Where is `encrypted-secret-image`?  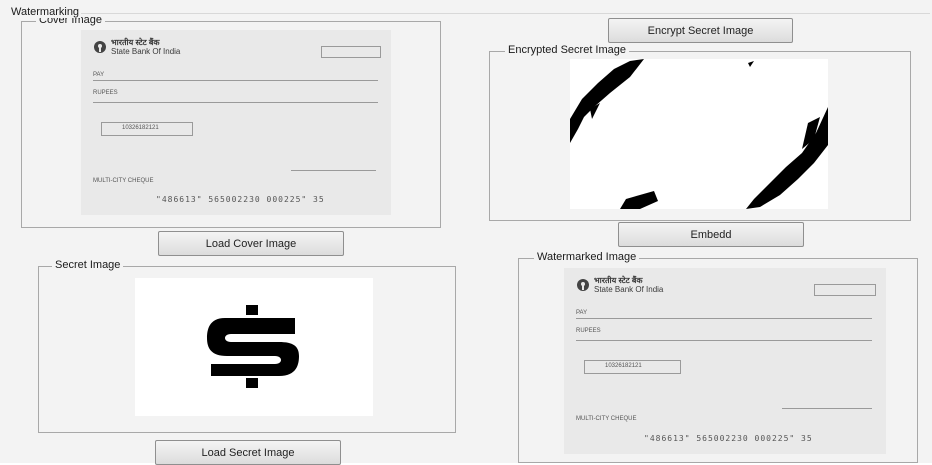 encrypted-secret-image is located at coordinates (699, 134).